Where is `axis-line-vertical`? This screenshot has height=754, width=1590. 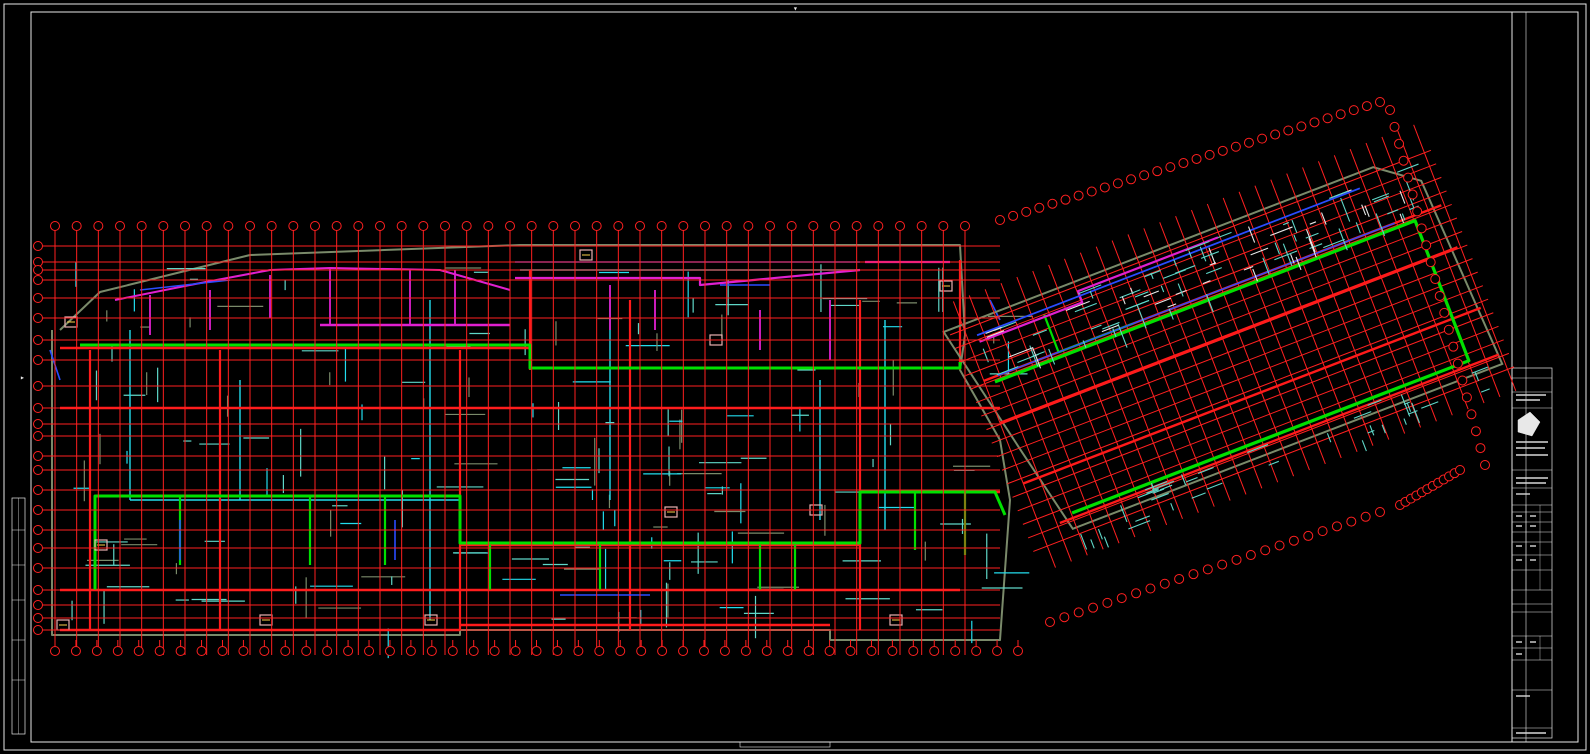
axis-line-vertical is located at coordinates (1020, 428).